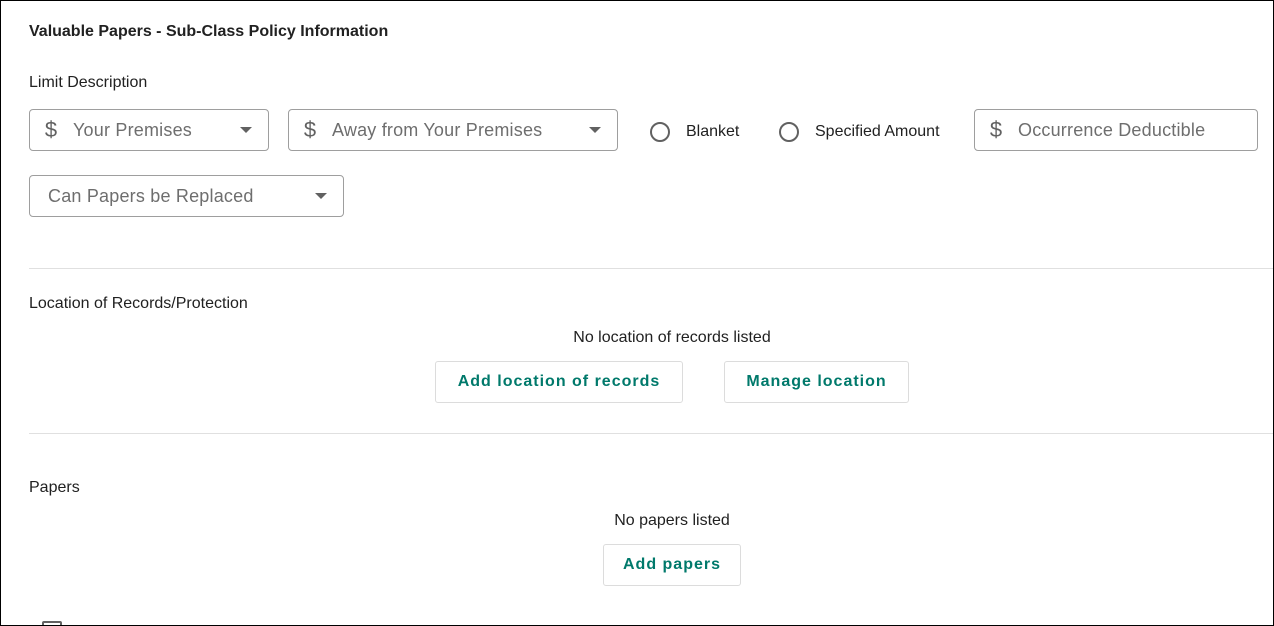 This screenshot has width=1274, height=626. What do you see at coordinates (437, 129) in the screenshot?
I see `away-from-premises-placeholder: Away from Your Premises` at bounding box center [437, 129].